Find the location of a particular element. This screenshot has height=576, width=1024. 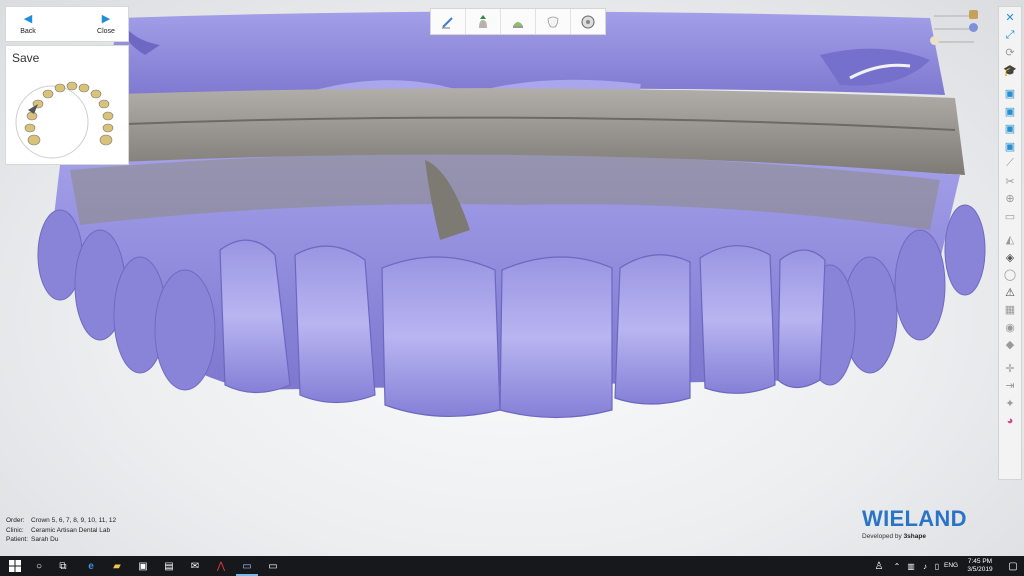

step-tooth is located at coordinates (553, 21).